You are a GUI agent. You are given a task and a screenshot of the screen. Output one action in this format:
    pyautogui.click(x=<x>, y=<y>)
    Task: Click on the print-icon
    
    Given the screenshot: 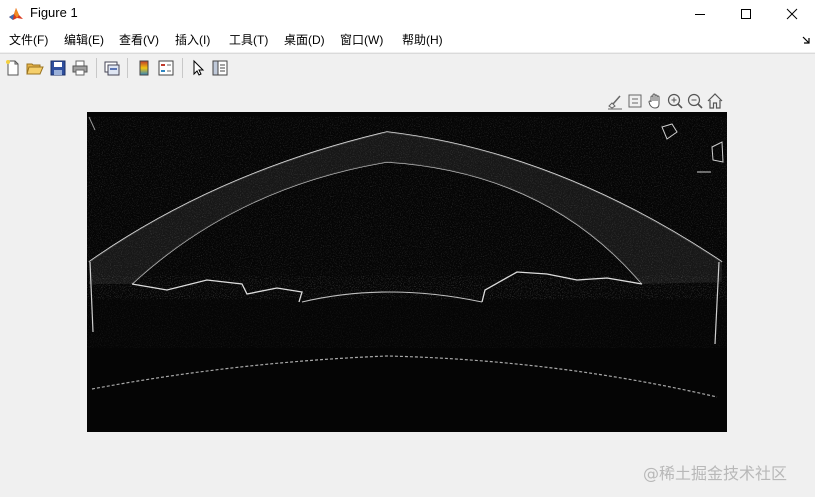 What is the action you would take?
    pyautogui.click(x=80, y=68)
    